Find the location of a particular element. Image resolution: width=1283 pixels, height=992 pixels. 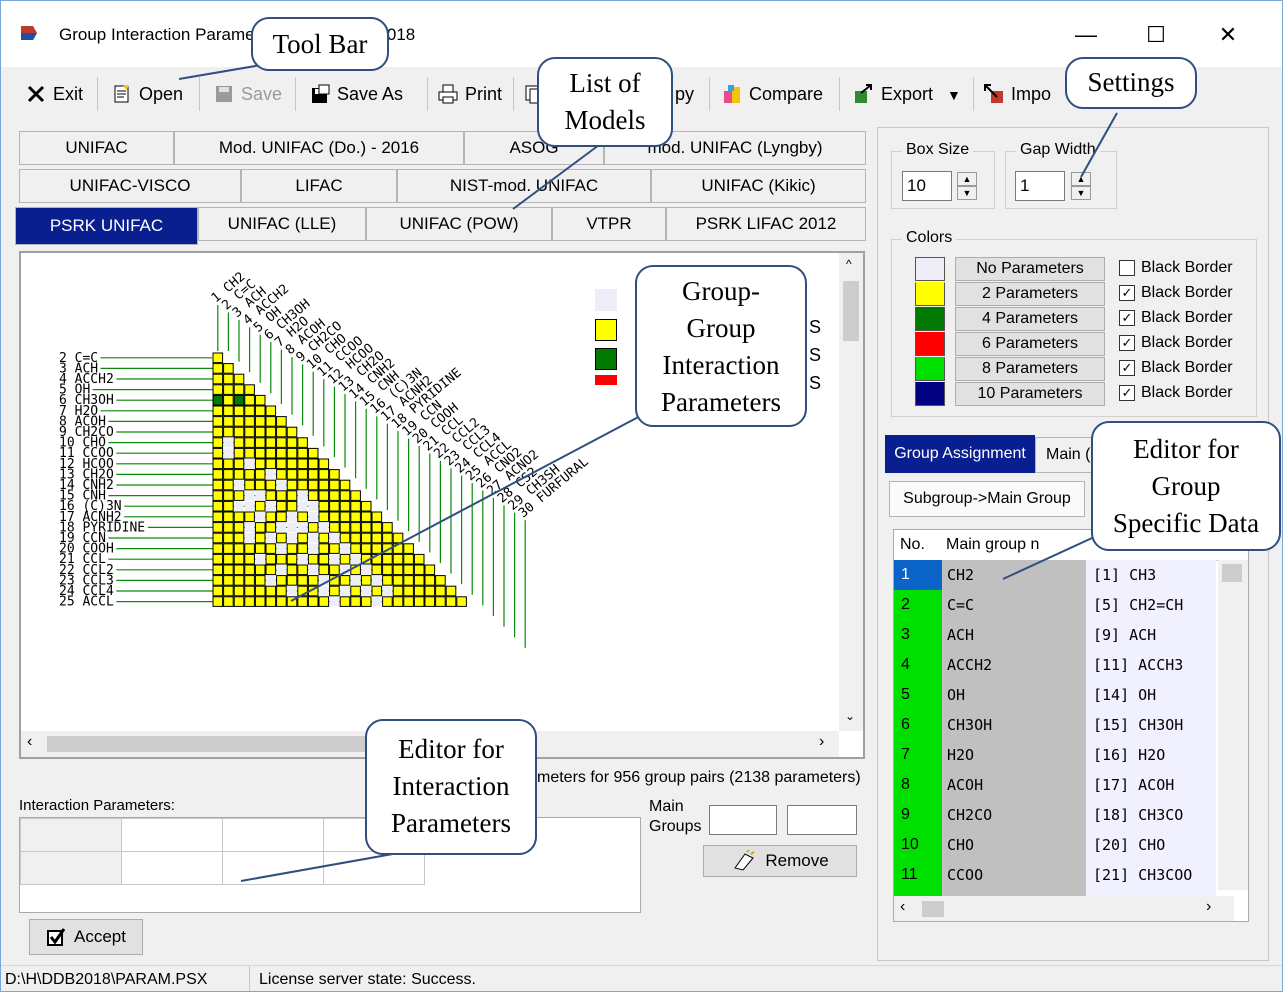

callout-models: List of Models is located at coordinates (605, 102).